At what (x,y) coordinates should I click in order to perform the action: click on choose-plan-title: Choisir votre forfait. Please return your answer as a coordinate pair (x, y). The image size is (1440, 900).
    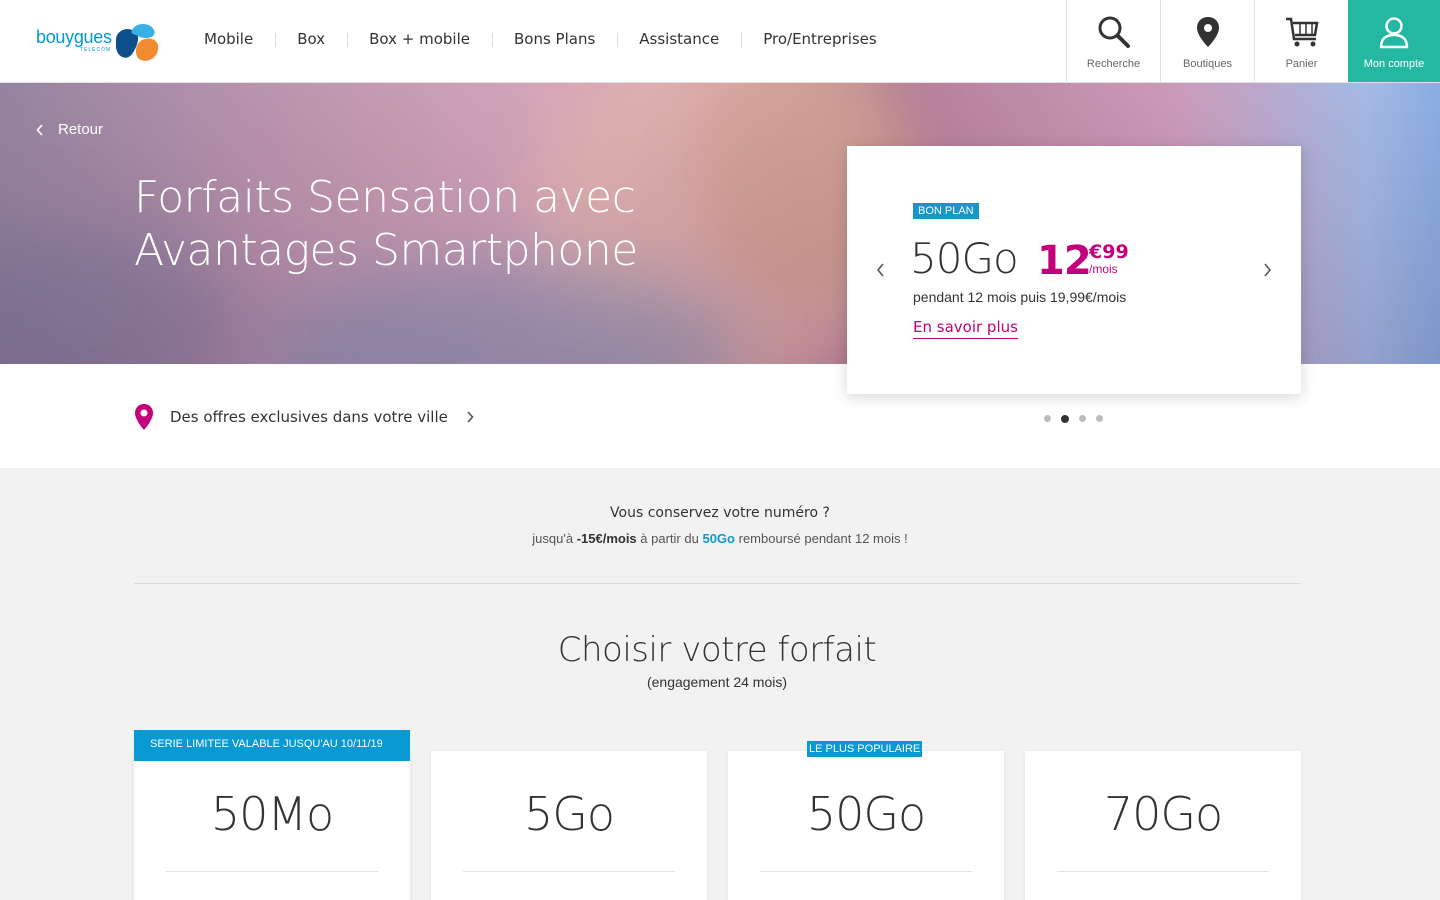
    Looking at the image, I should click on (717, 650).